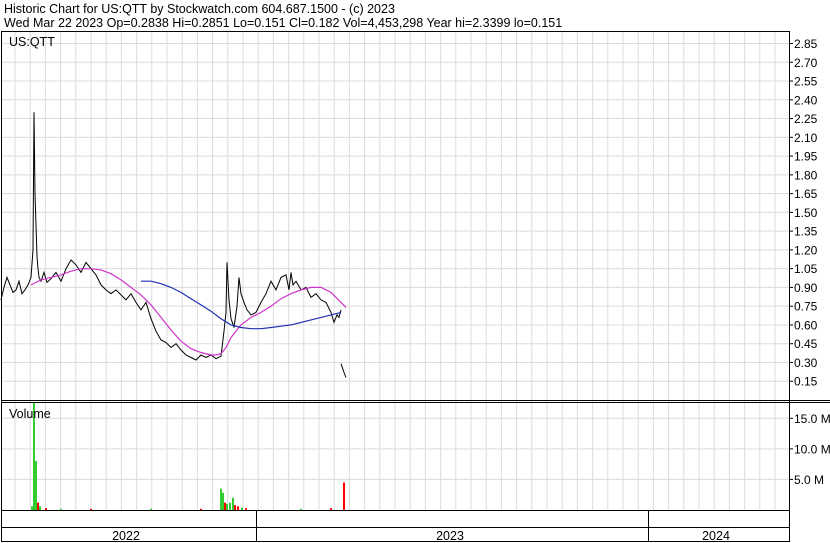  What do you see at coordinates (806, 269) in the screenshot?
I see `y-tick-label: 1.05` at bounding box center [806, 269].